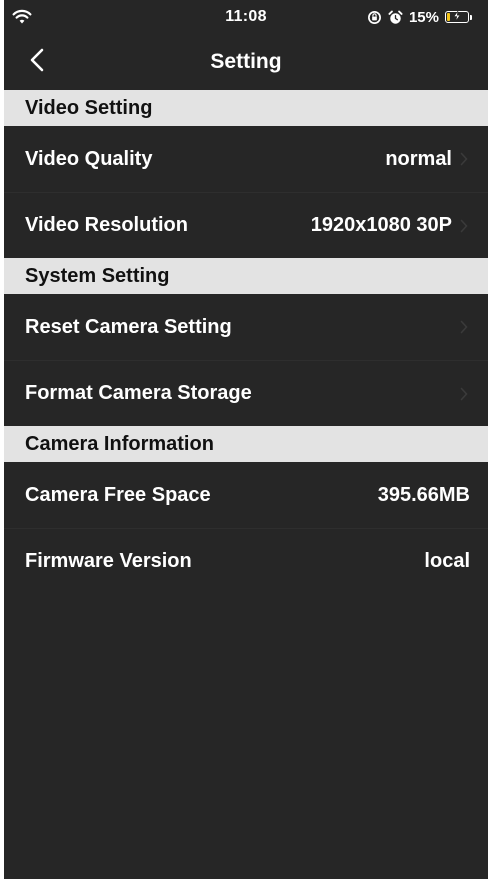  I want to click on status-right: 15%, so click(419, 17).